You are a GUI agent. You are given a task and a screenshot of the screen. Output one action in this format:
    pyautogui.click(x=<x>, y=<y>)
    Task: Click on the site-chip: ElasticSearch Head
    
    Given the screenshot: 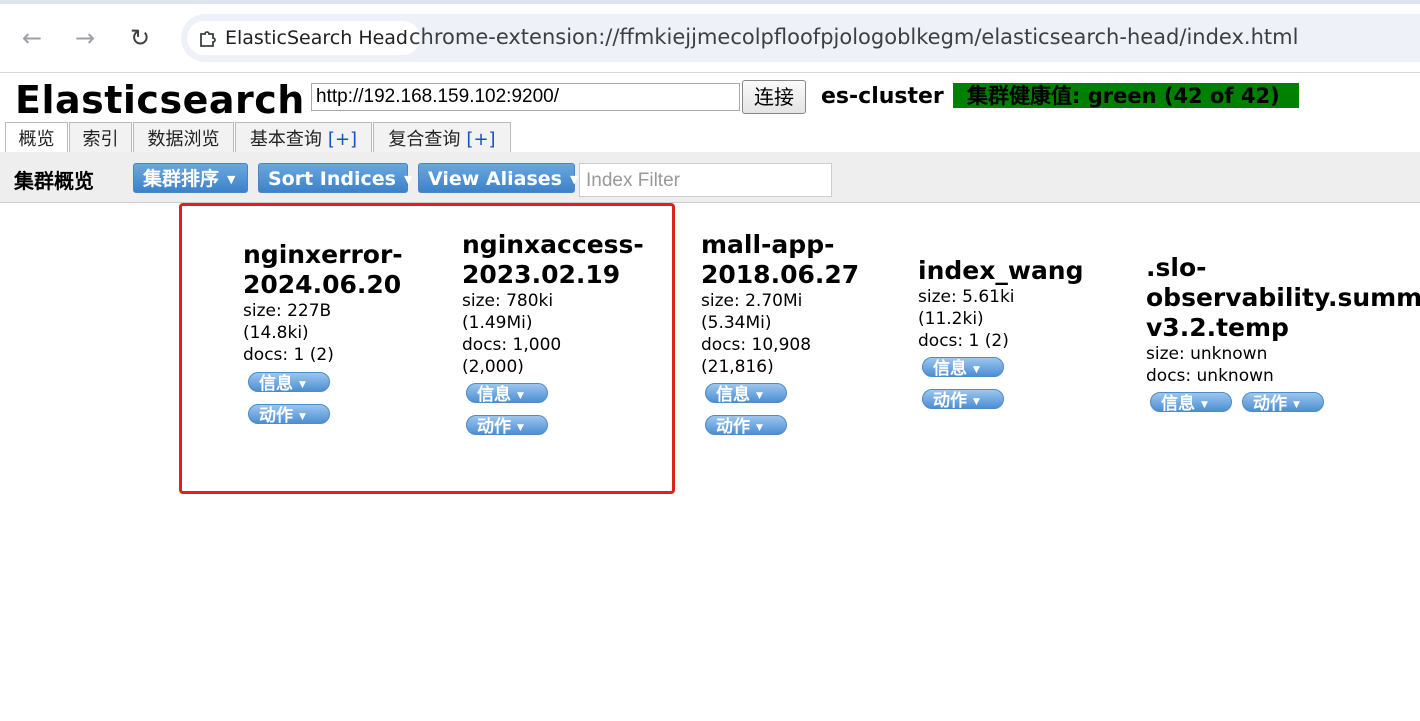 What is the action you would take?
    pyautogui.click(x=303, y=38)
    